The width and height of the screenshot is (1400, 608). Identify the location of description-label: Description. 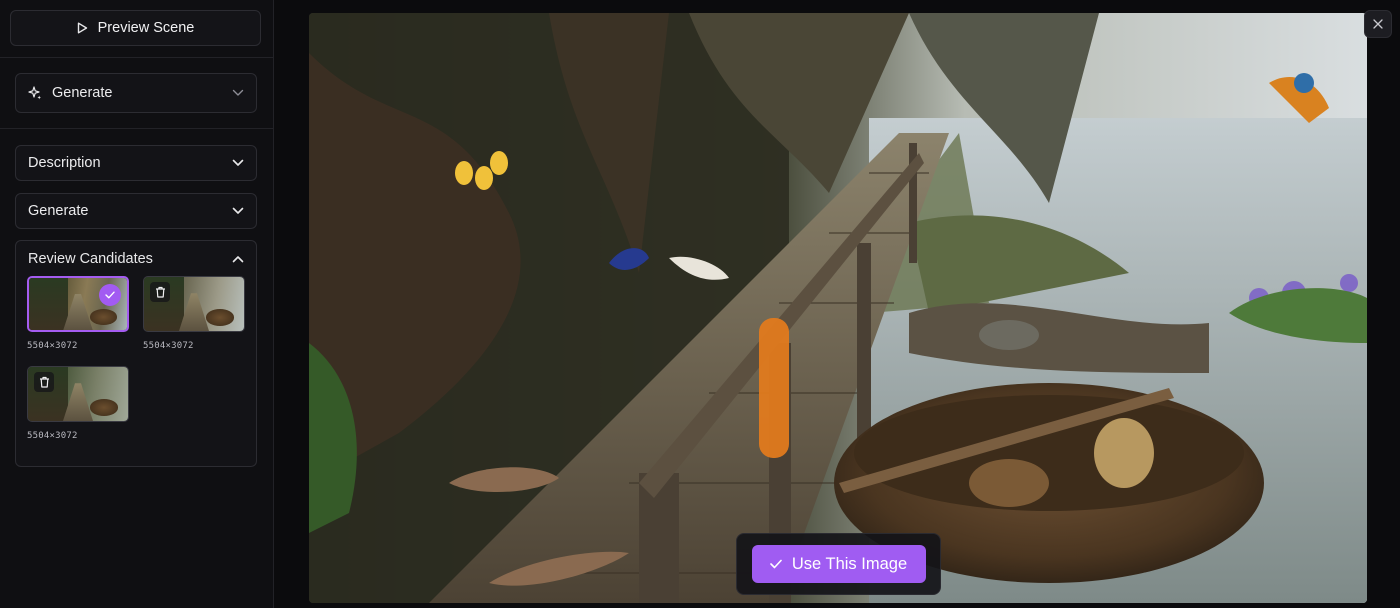
(64, 163).